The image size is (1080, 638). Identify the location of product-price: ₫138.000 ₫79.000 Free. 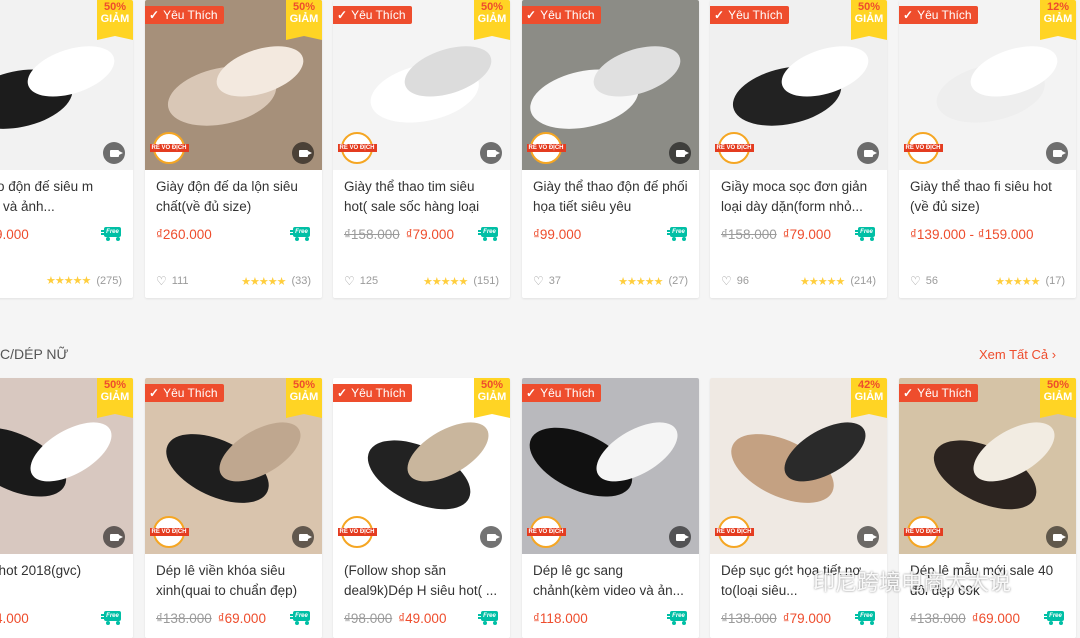
(798, 613).